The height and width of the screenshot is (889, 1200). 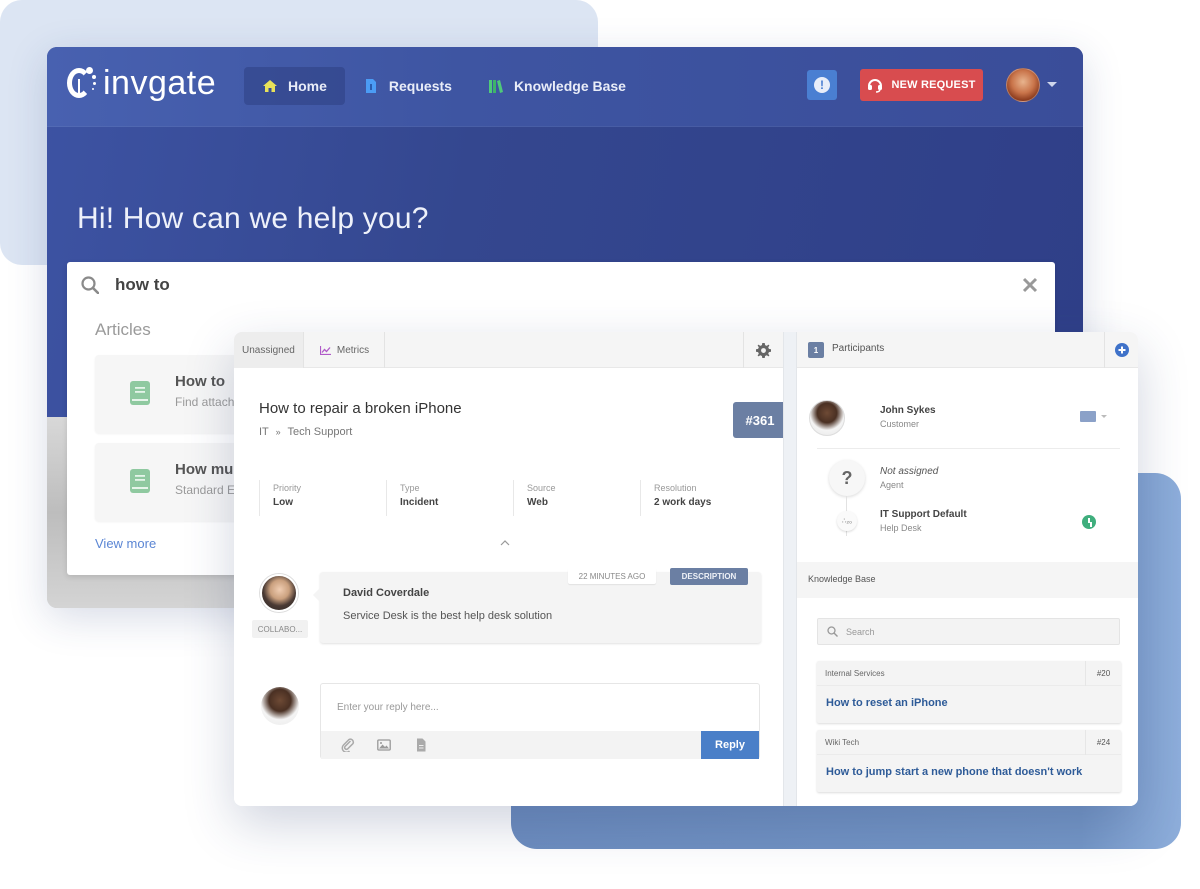 I want to click on reply-button: Reply, so click(x=730, y=745).